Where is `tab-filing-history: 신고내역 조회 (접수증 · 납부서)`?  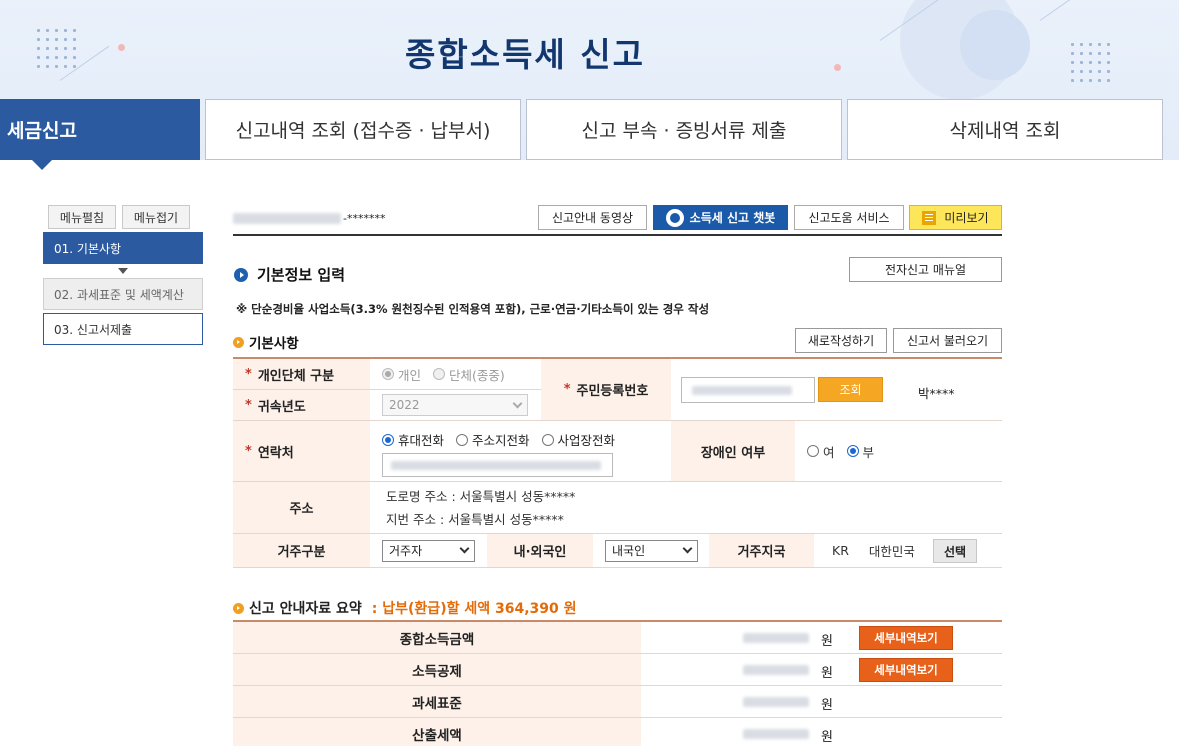 tab-filing-history: 신고내역 조회 (접수증 · 납부서) is located at coordinates (363, 129).